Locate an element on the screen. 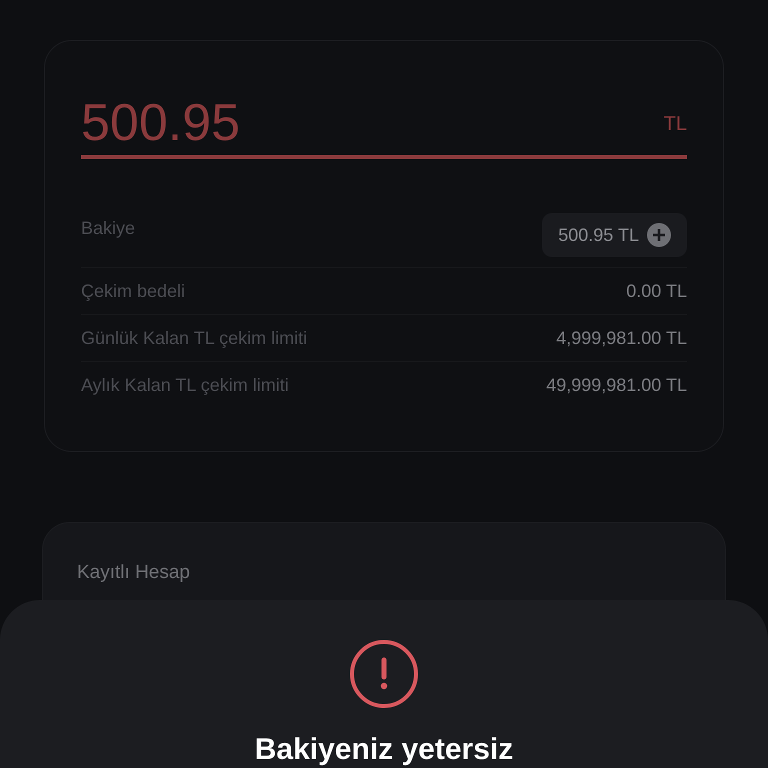  detail-value: 49,999,981.00 TL is located at coordinates (616, 385).